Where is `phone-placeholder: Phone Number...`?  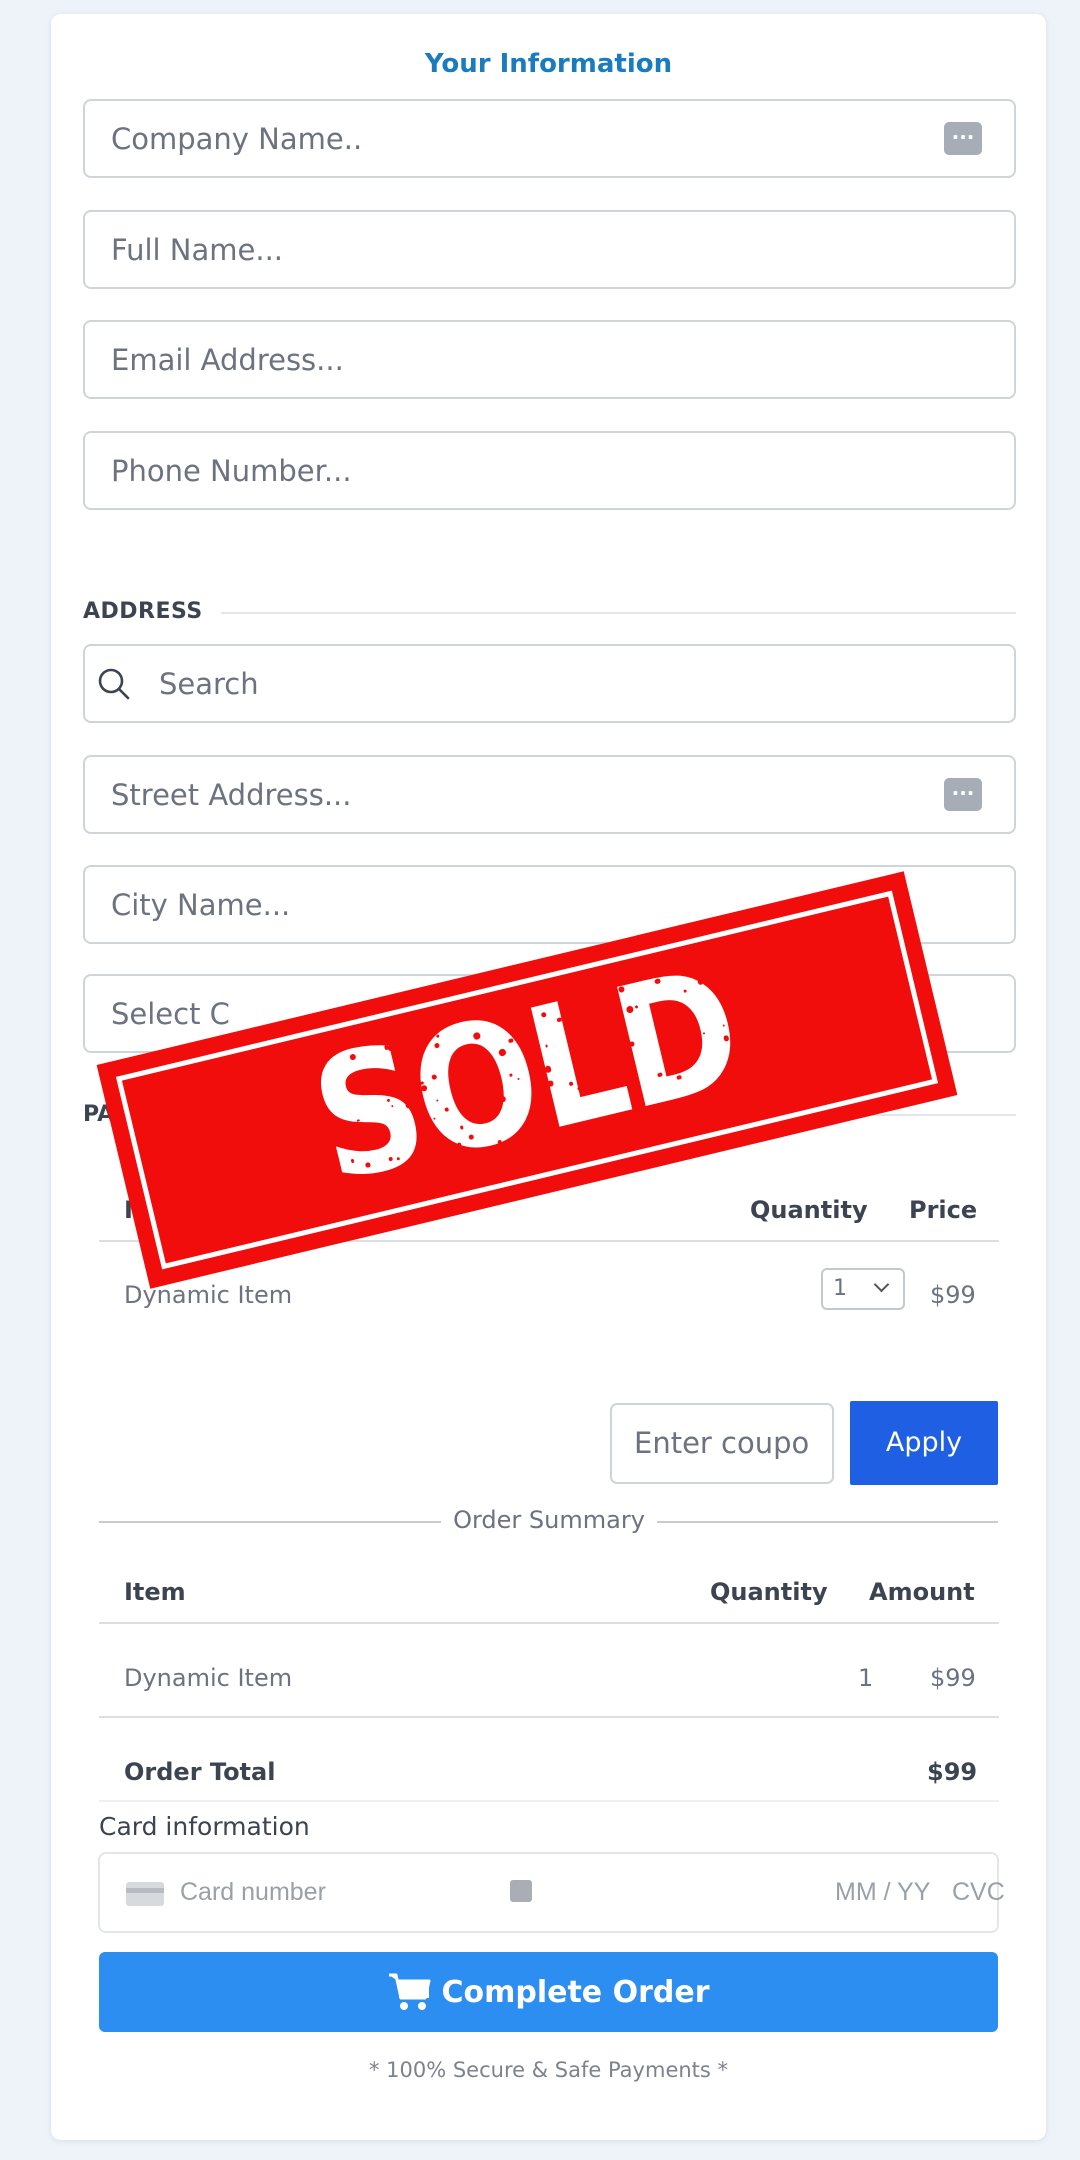
phone-placeholder: Phone Number... is located at coordinates (231, 470).